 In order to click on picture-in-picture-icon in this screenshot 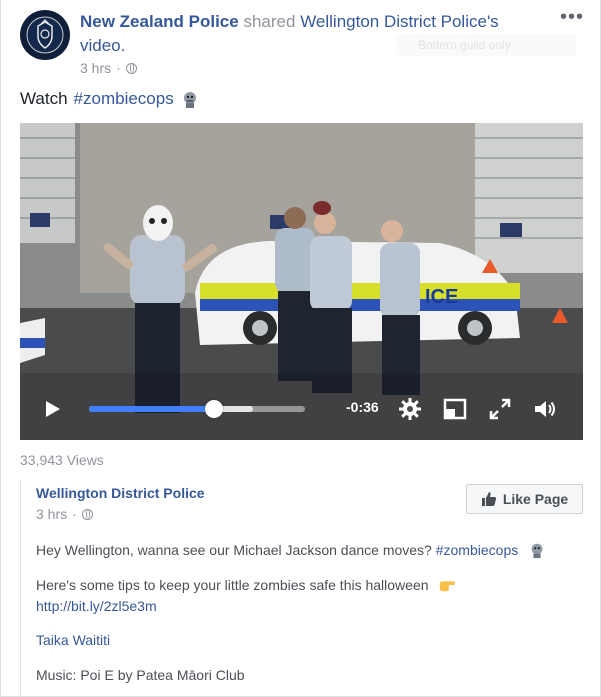, I will do `click(455, 409)`.